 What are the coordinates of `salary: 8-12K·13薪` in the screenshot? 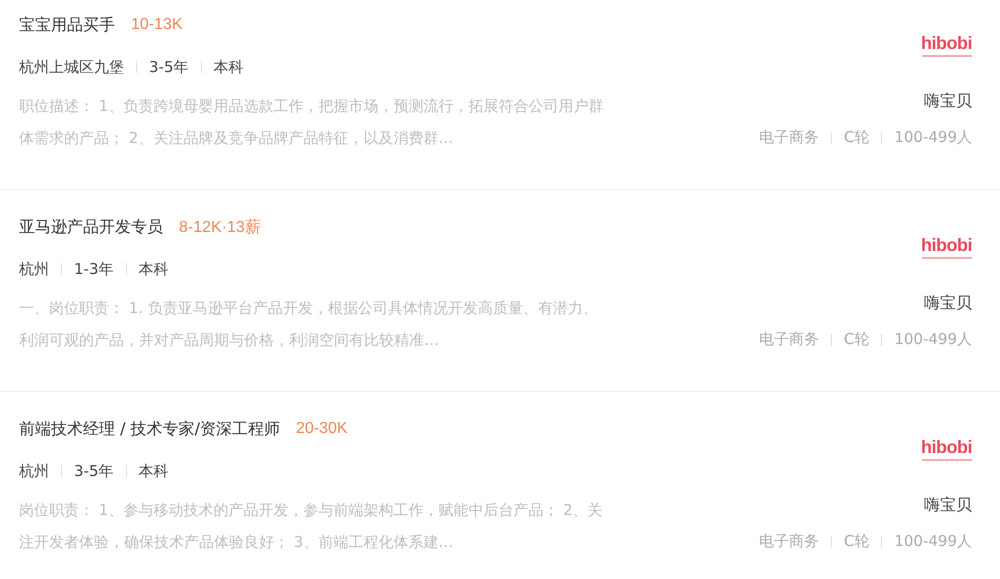 It's located at (220, 228).